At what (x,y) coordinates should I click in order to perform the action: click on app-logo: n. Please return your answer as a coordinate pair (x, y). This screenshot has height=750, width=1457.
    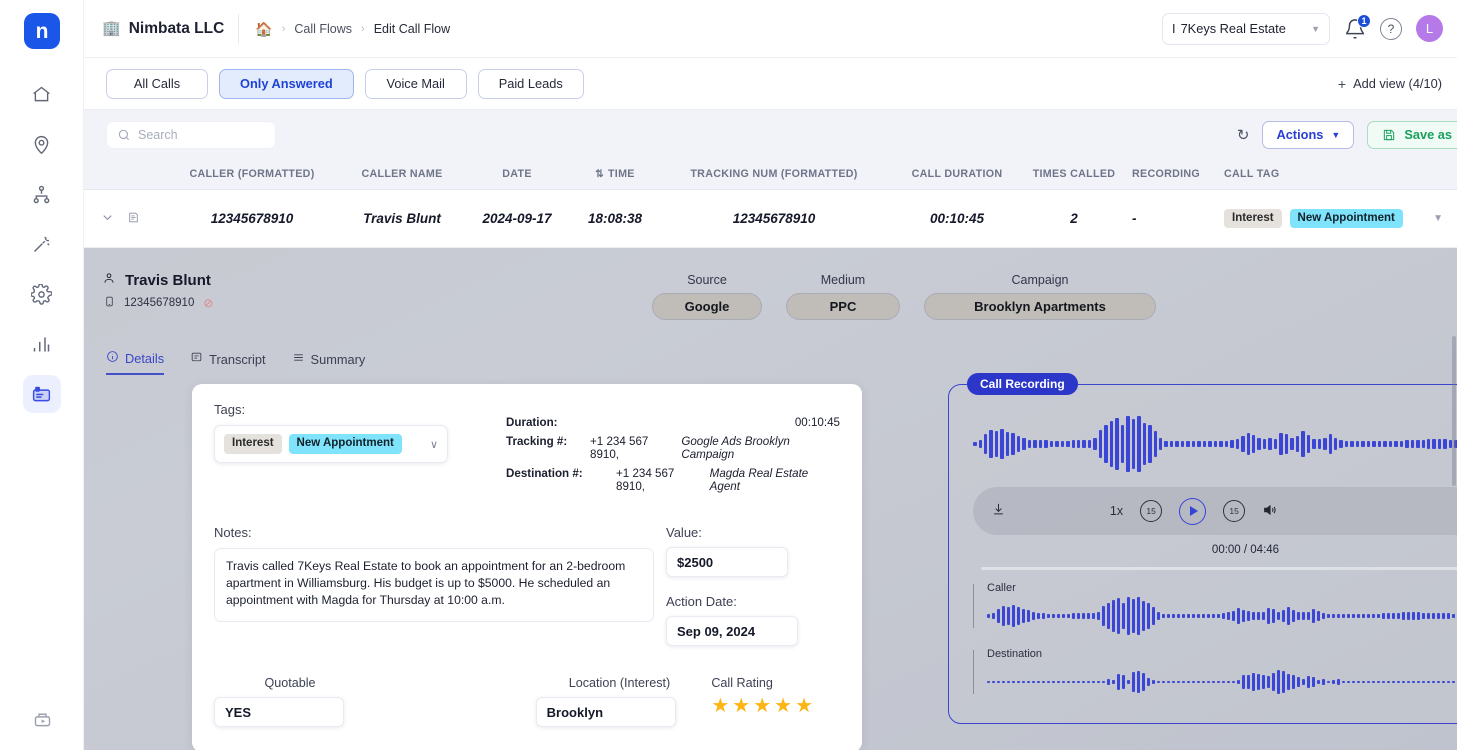
    Looking at the image, I should click on (41, 31).